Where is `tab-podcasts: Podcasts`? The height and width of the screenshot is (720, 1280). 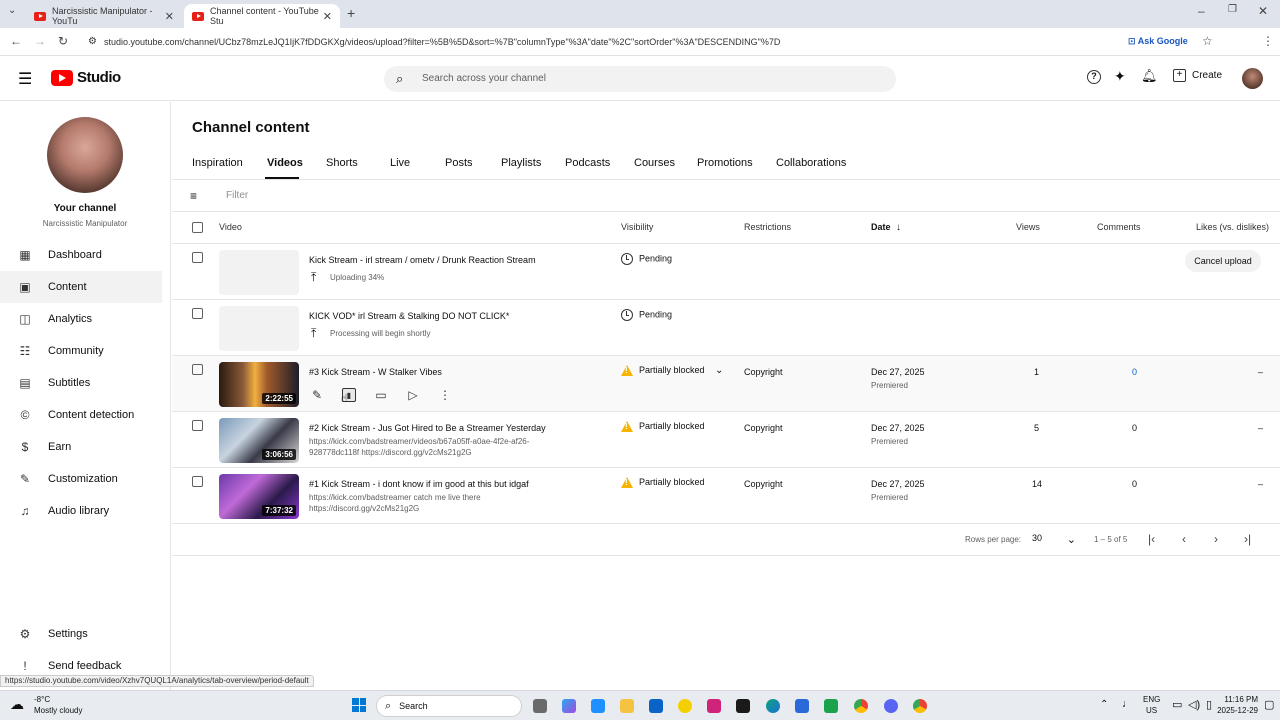 tab-podcasts: Podcasts is located at coordinates (587, 163).